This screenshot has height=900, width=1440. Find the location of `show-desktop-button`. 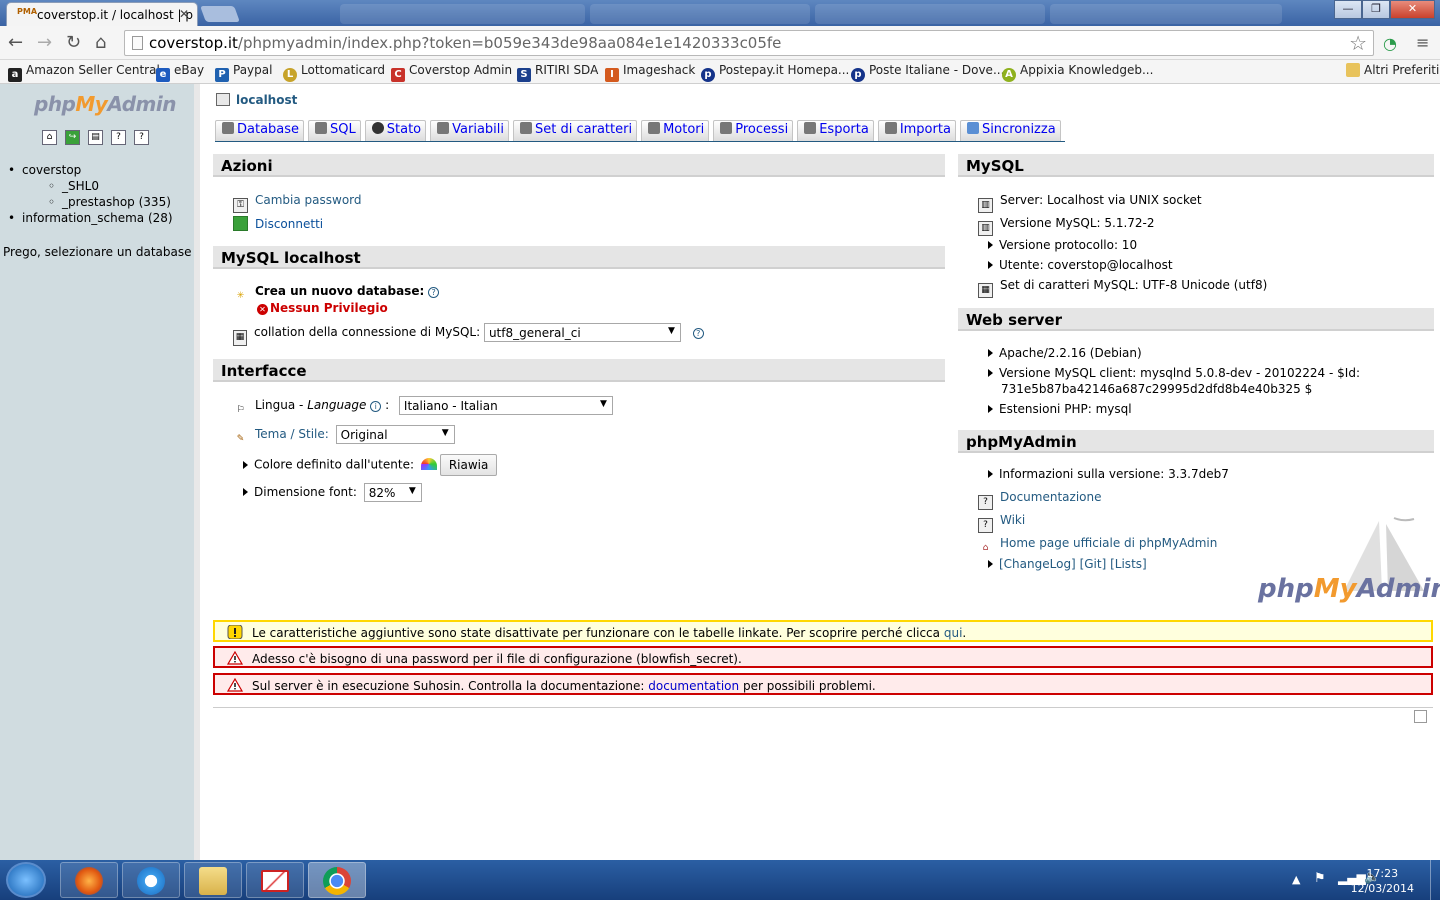

show-desktop-button is located at coordinates (1435, 880).